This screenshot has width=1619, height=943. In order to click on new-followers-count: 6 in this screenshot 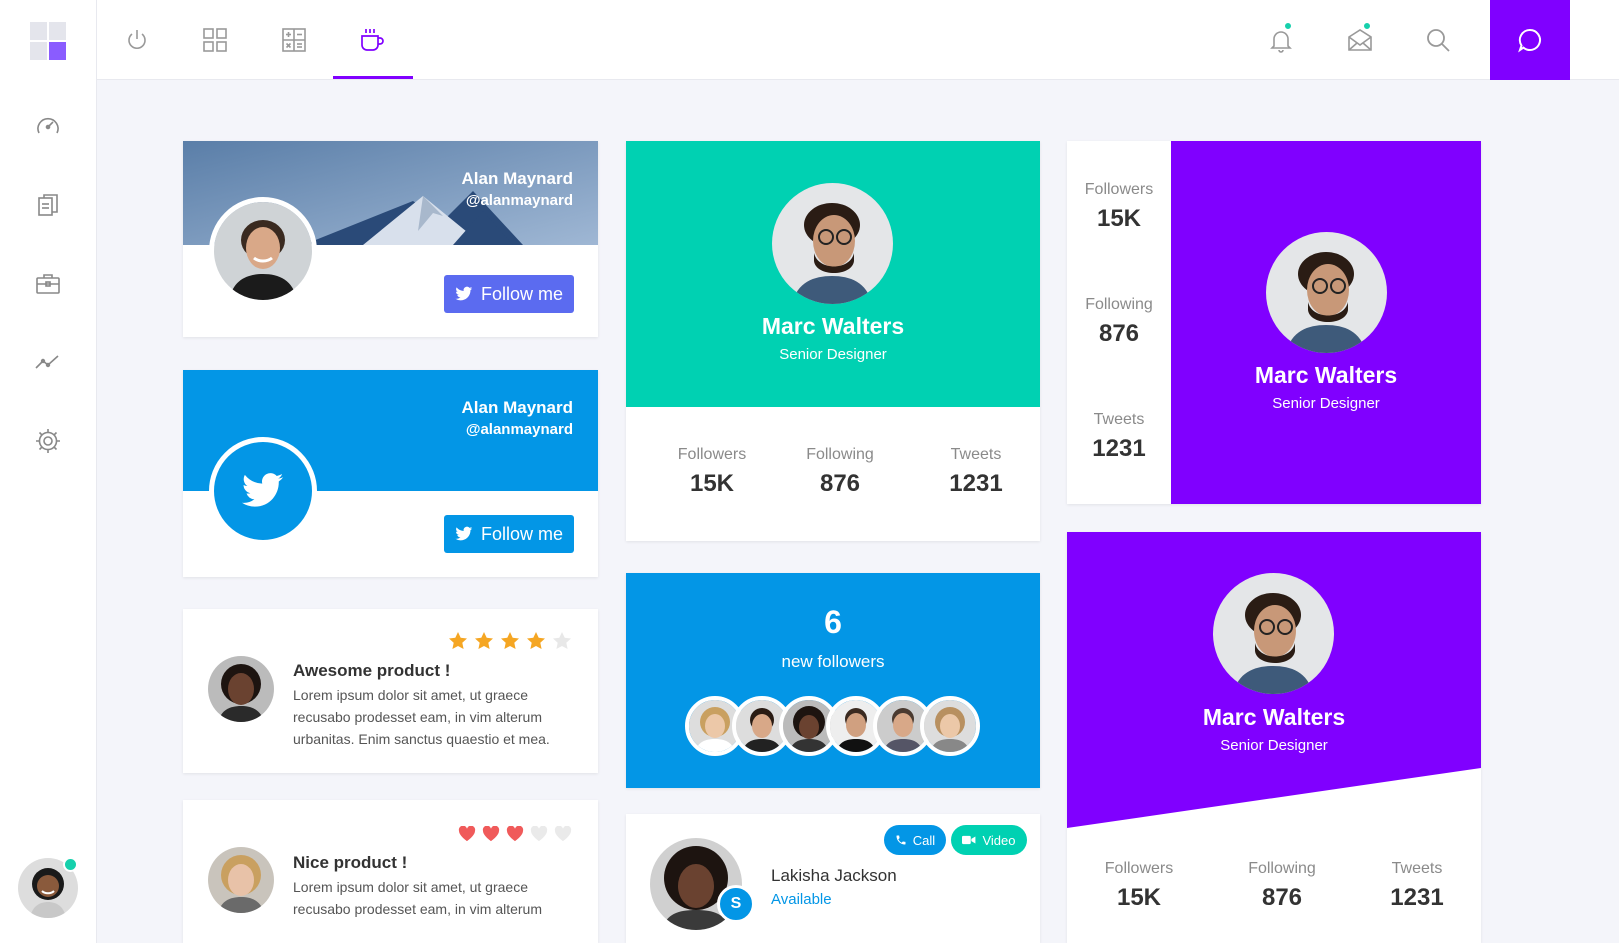, I will do `click(833, 622)`.